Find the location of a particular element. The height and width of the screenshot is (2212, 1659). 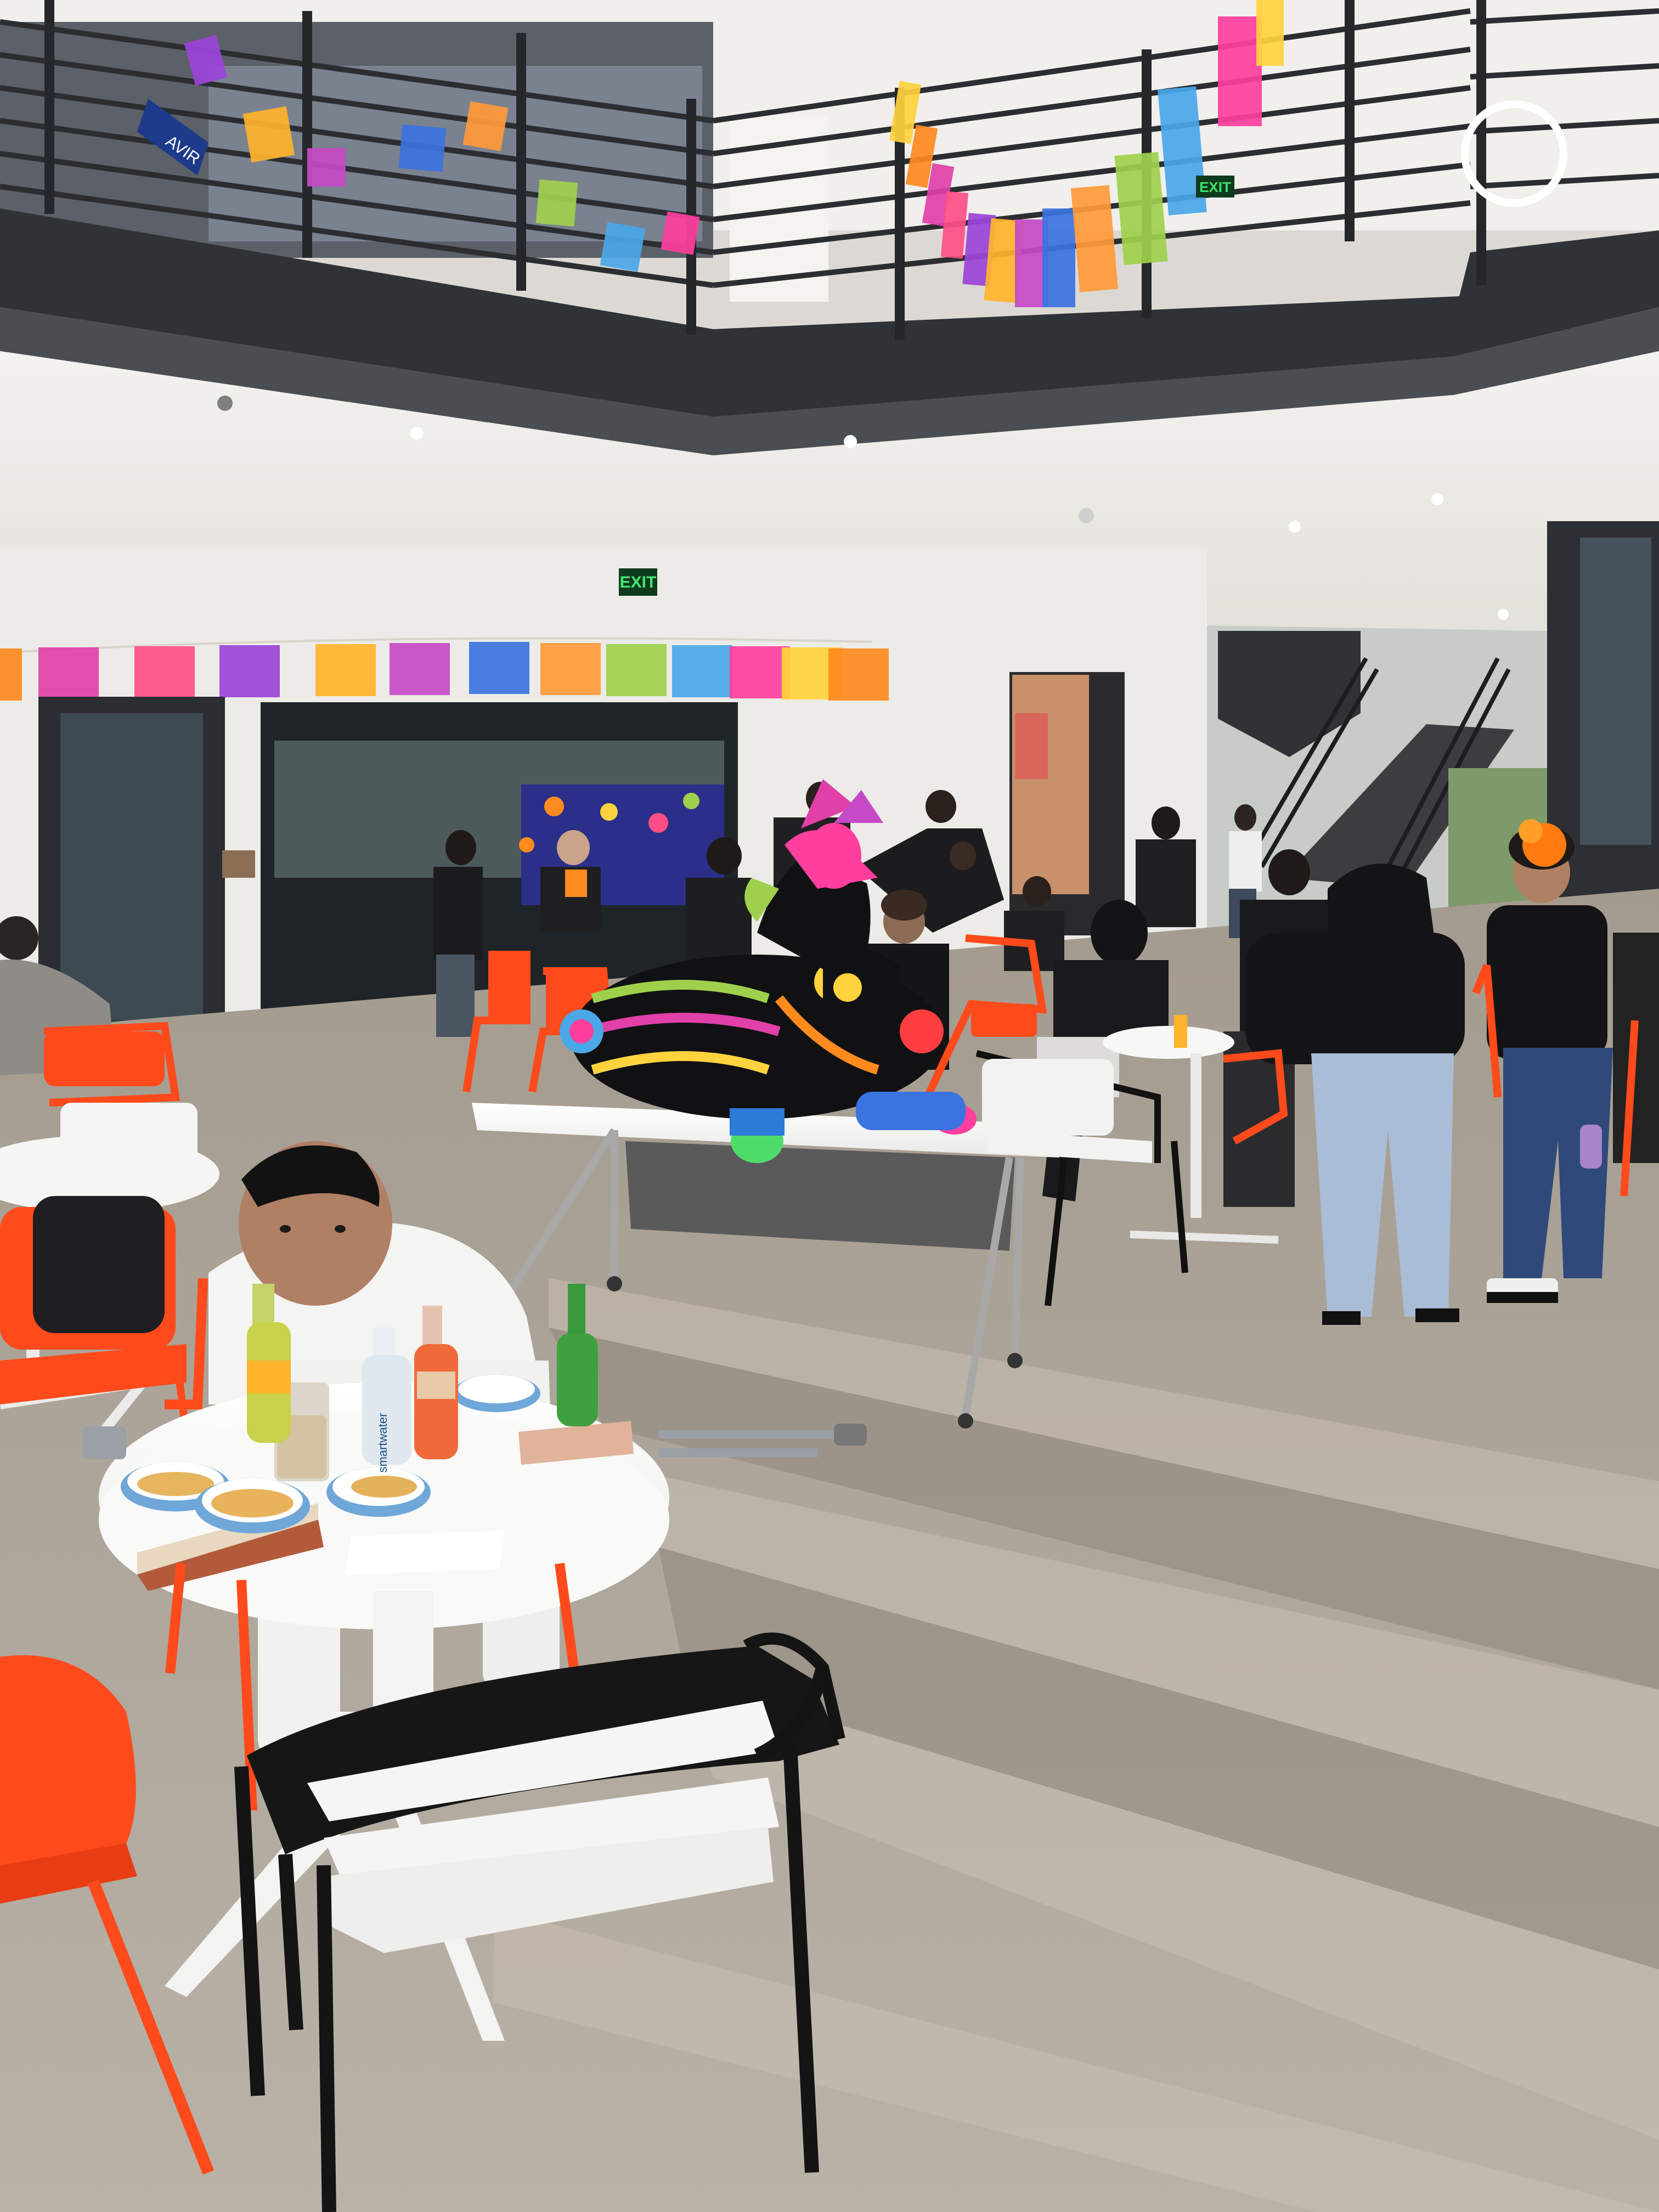

left-door-glass is located at coordinates (131, 866).